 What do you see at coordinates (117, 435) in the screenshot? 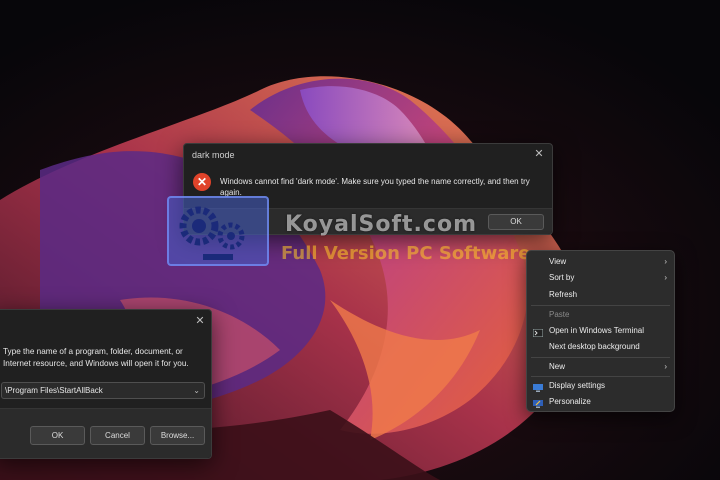
I see `cancel-button: Cancel` at bounding box center [117, 435].